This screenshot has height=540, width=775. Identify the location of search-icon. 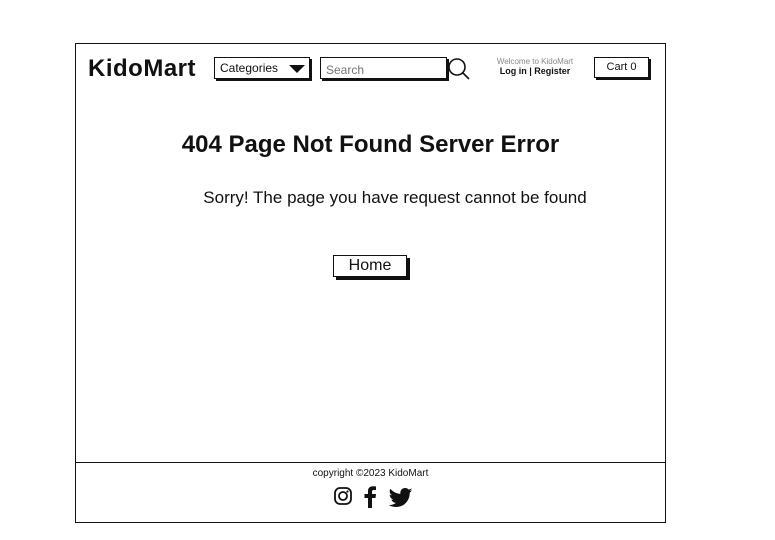
(459, 69).